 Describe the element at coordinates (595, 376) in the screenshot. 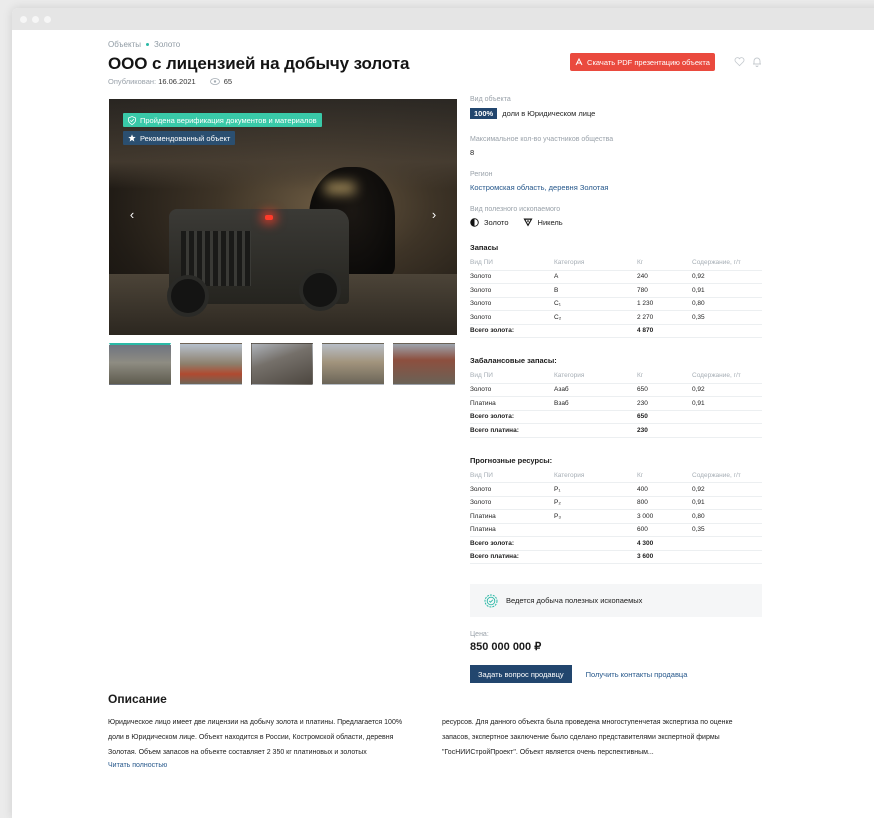

I see `table-header-cell: Категория` at that location.